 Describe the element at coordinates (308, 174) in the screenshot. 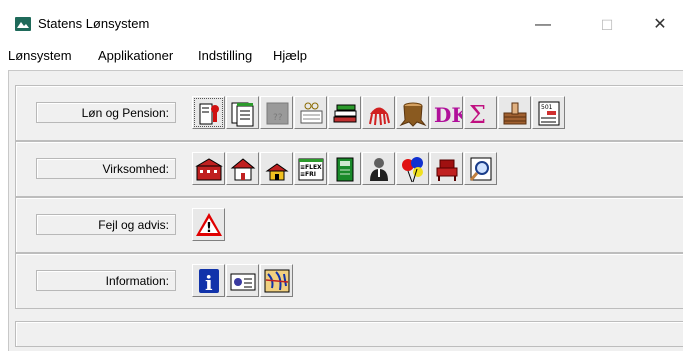

I see `fri-text: ≡FRI` at that location.